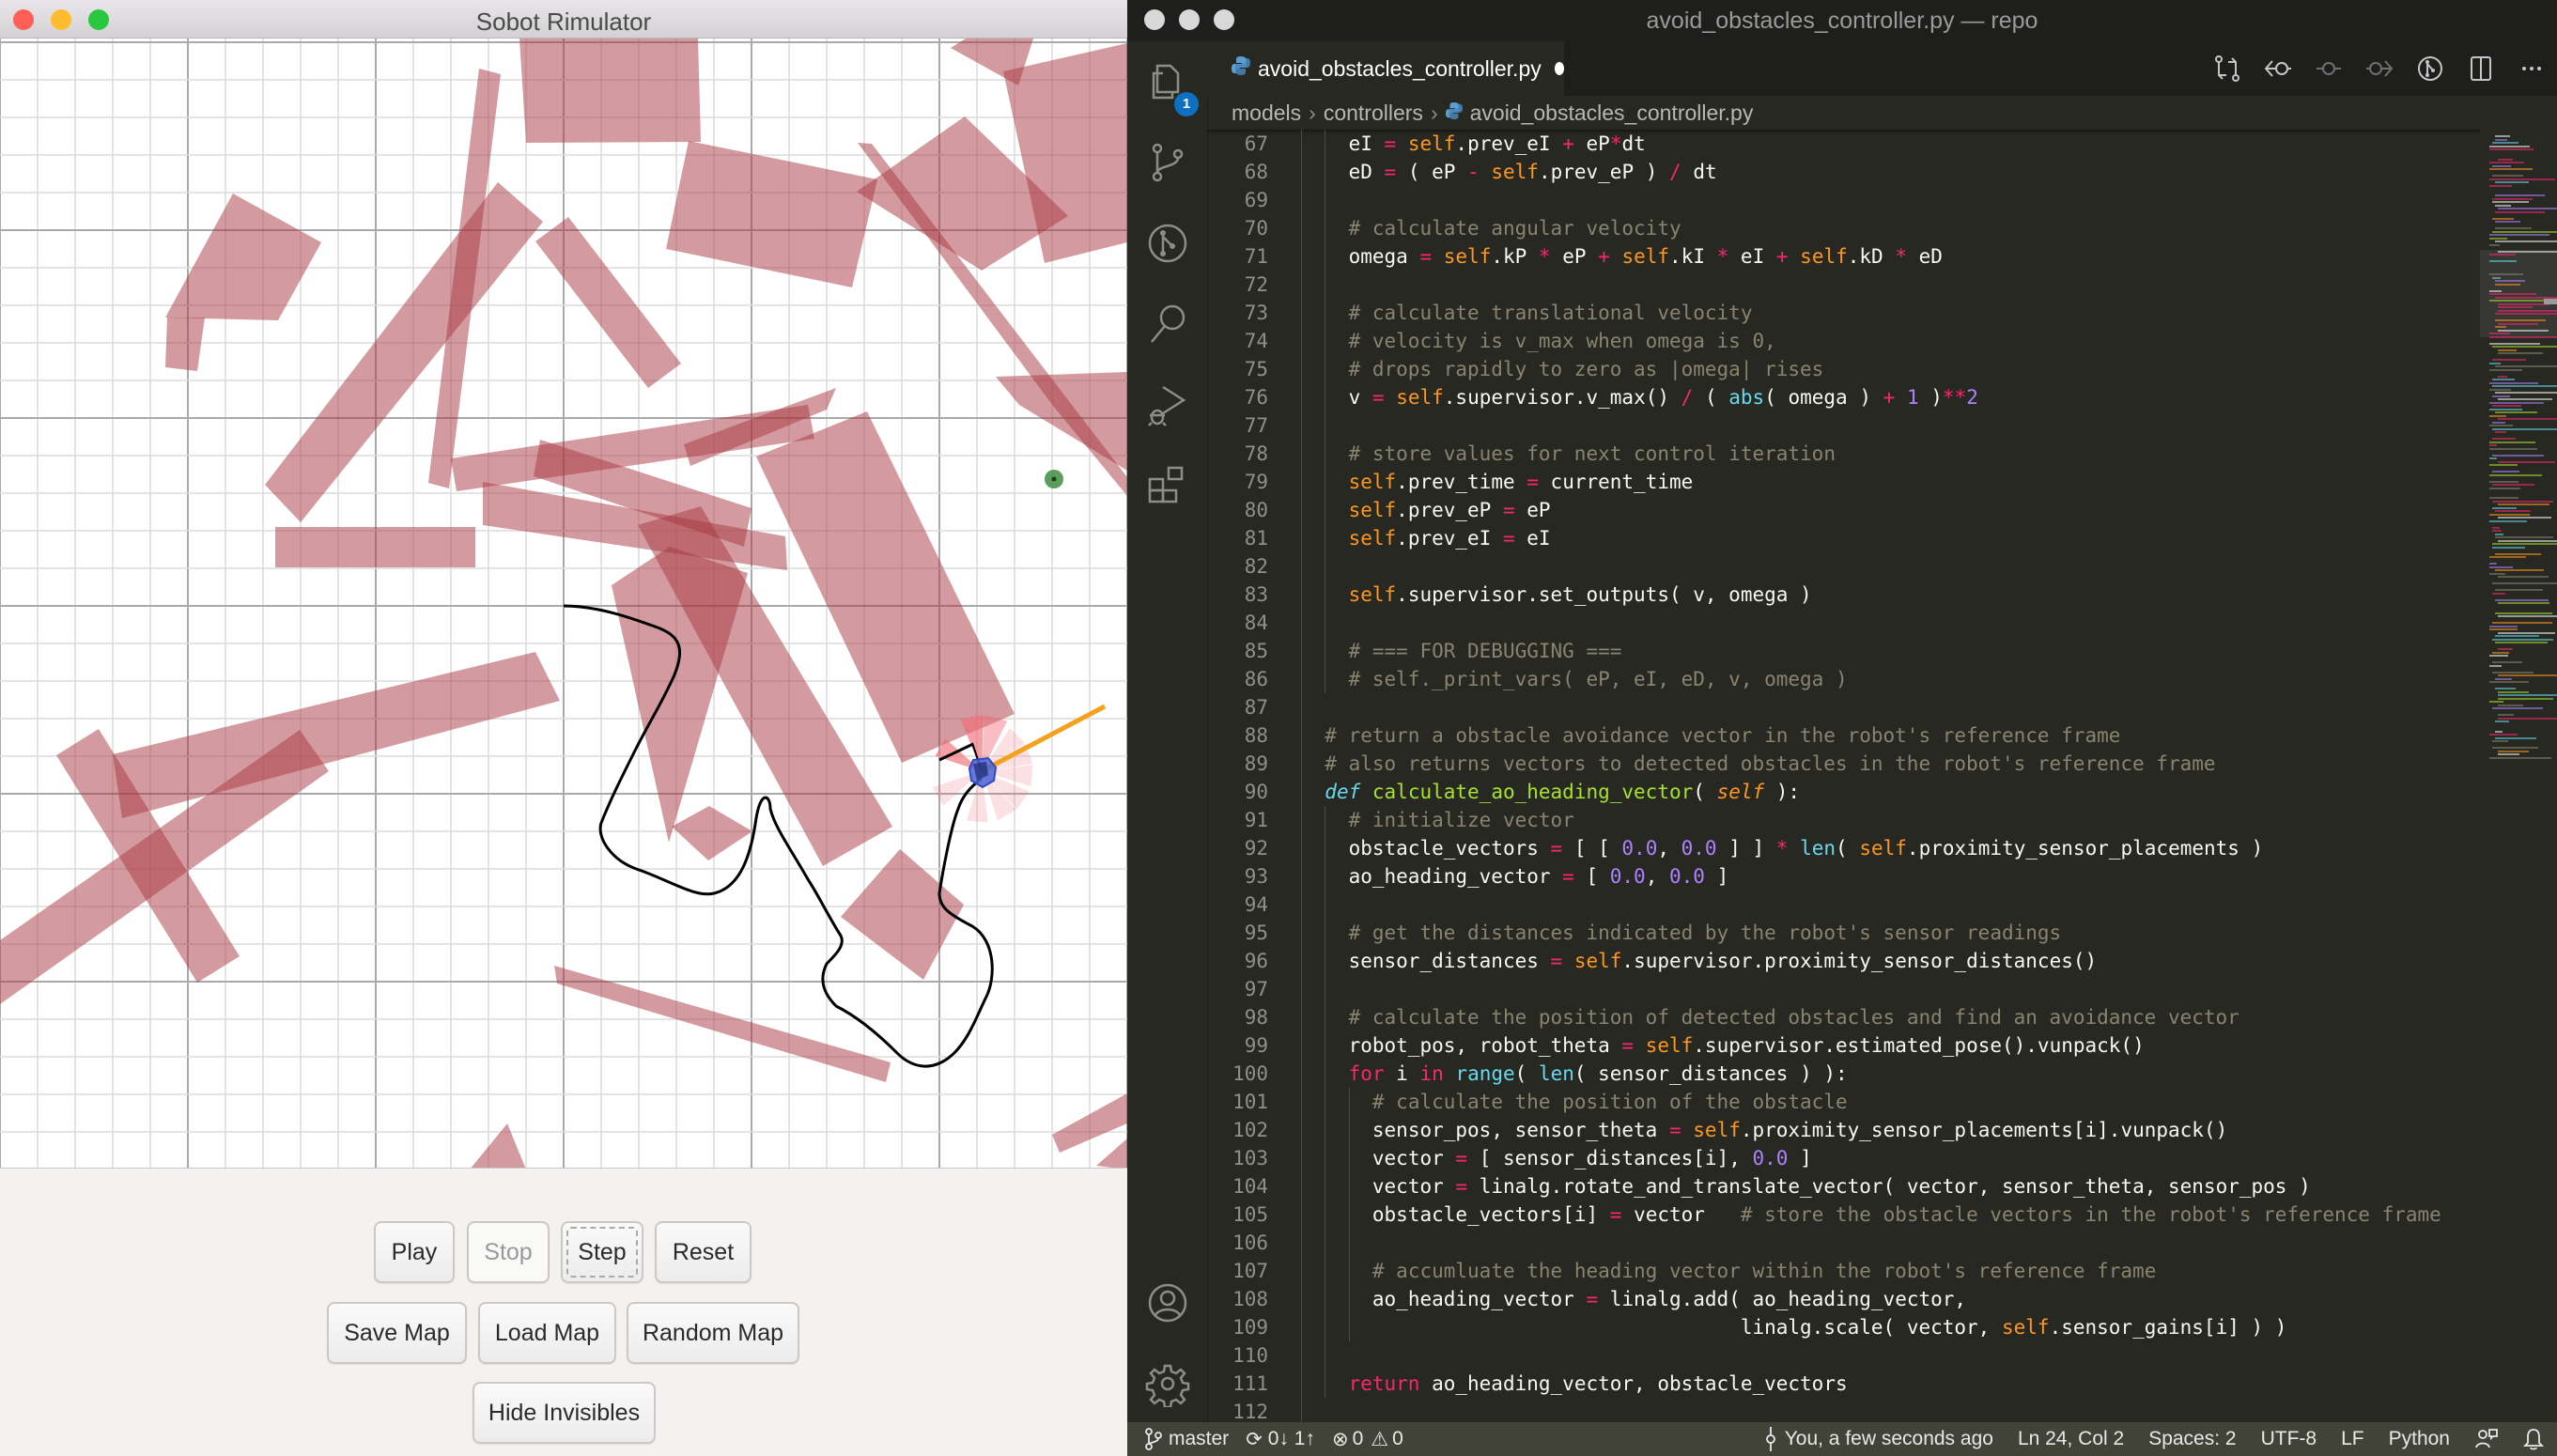  What do you see at coordinates (1612, 113) in the screenshot?
I see `breadcrumb-item: avoid_obstacles_controller.py` at bounding box center [1612, 113].